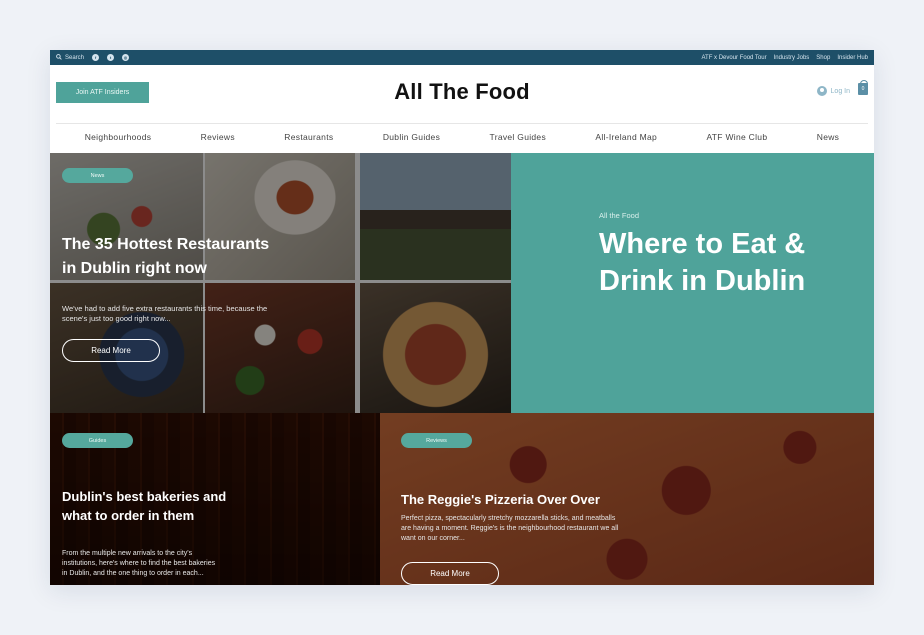 The width and height of the screenshot is (924, 635). What do you see at coordinates (450, 573) in the screenshot?
I see `pizzeria-read-more-button: Read More` at bounding box center [450, 573].